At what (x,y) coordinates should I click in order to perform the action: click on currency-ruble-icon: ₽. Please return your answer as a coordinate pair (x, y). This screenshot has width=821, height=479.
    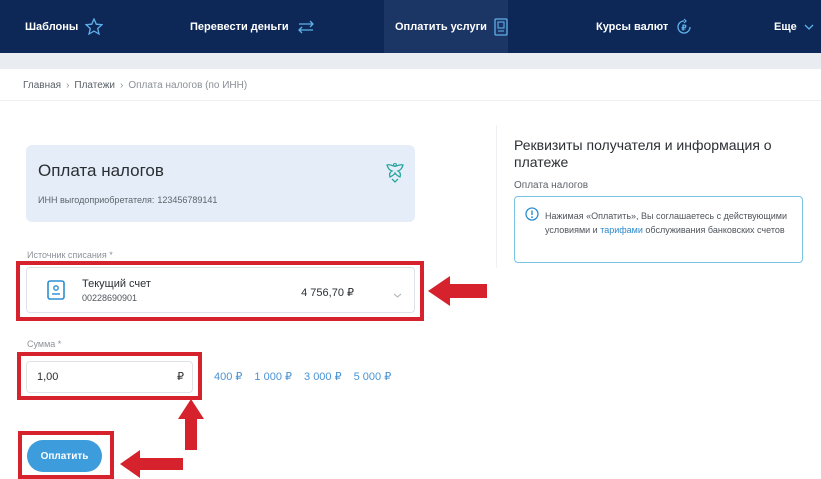
    Looking at the image, I should click on (684, 27).